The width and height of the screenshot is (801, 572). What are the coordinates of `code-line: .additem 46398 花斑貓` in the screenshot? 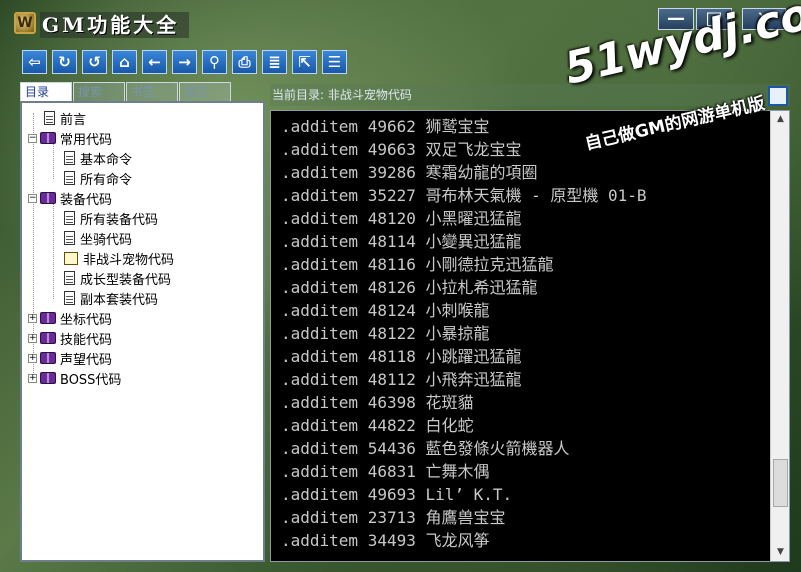 It's located at (377, 402).